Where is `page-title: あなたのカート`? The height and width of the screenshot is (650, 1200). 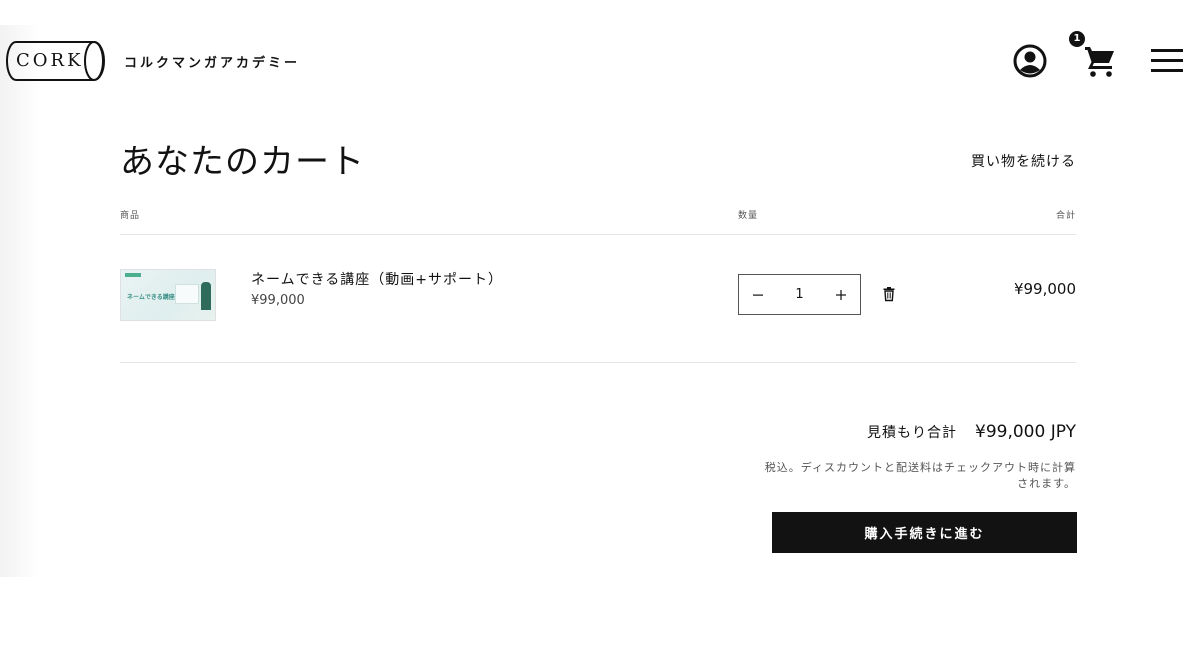
page-title: あなたのカート is located at coordinates (242, 162).